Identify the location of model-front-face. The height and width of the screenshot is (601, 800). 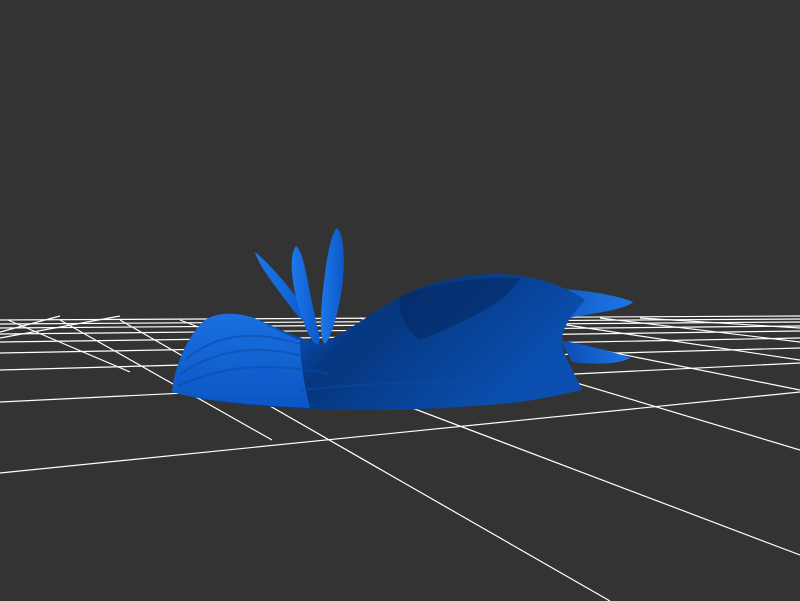
(241, 360).